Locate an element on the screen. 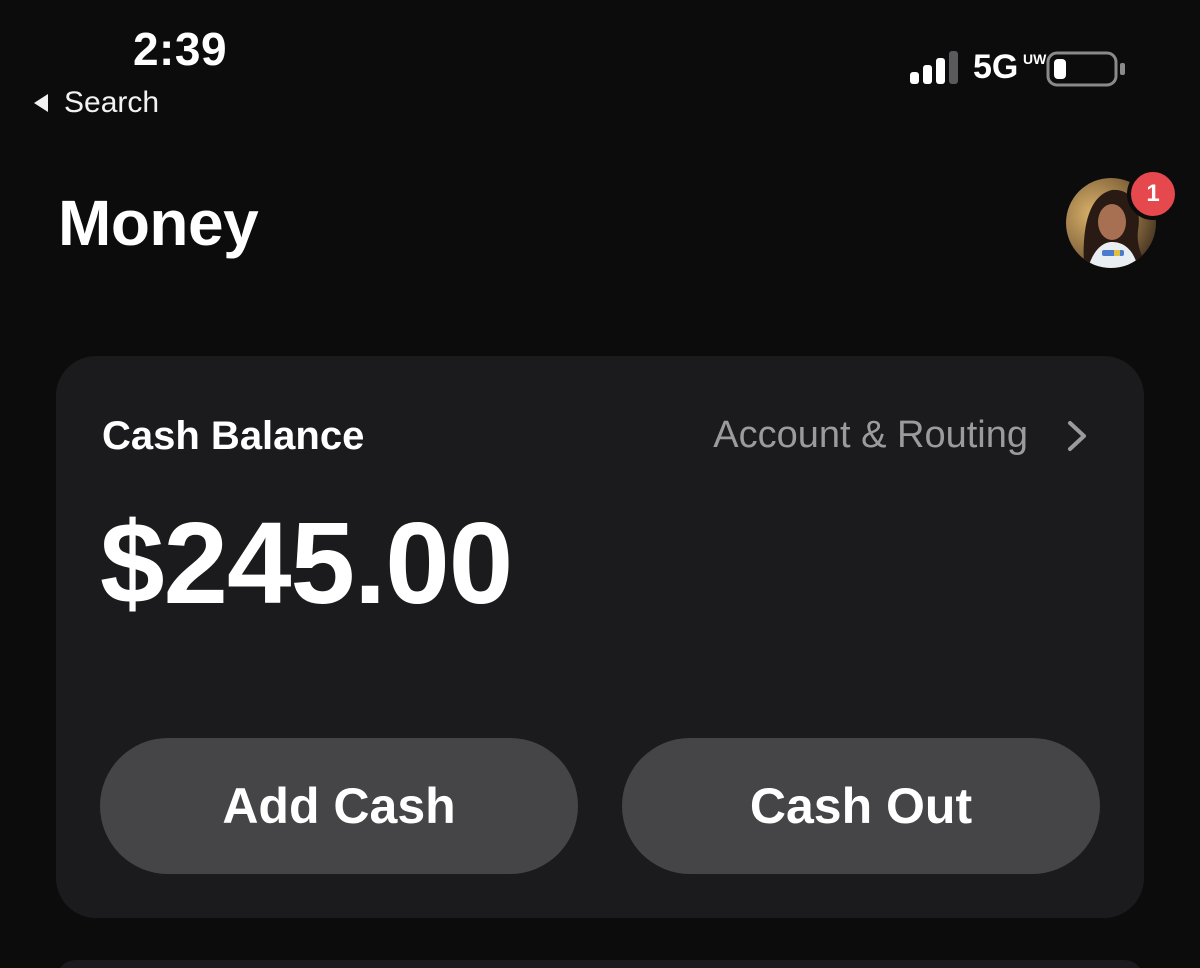 Image resolution: width=1200 pixels, height=968 pixels. notification-badge: 1 is located at coordinates (1153, 194).